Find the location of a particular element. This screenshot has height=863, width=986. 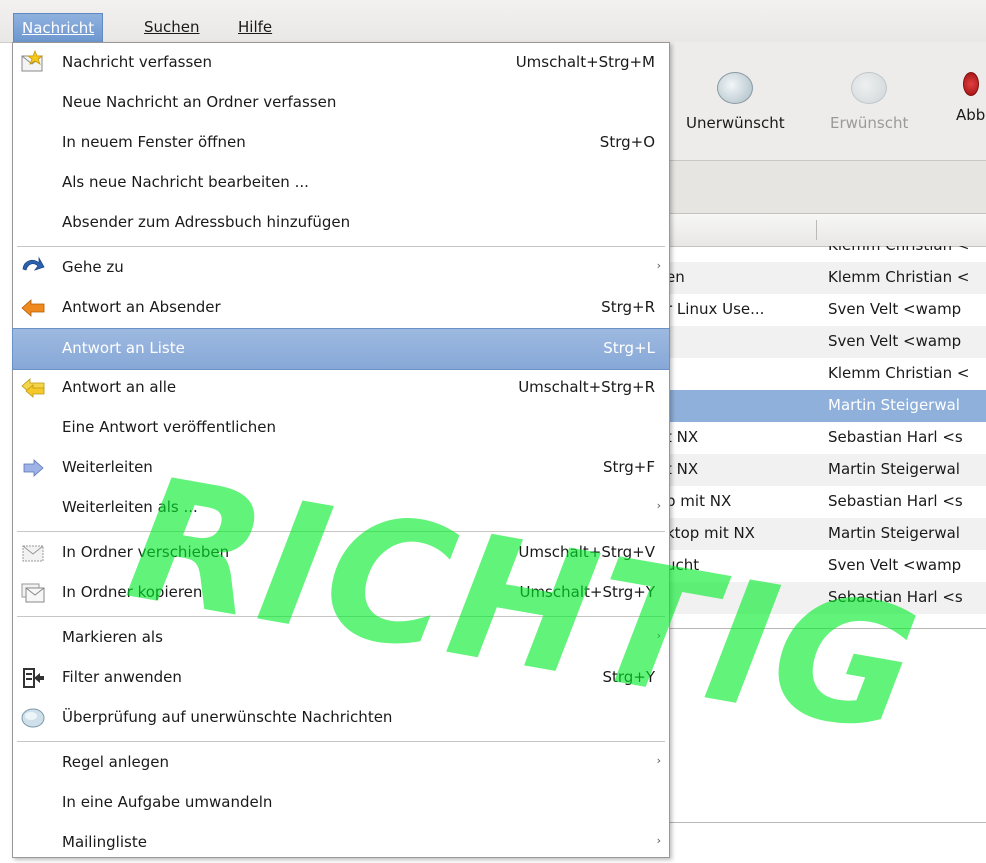

menu-item-label: Nachricht verfassen is located at coordinates (137, 62).